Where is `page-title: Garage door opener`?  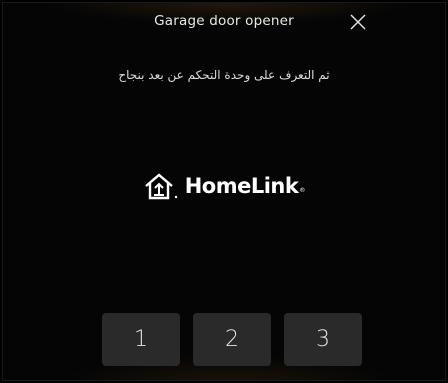
page-title: Garage door opener is located at coordinates (224, 21).